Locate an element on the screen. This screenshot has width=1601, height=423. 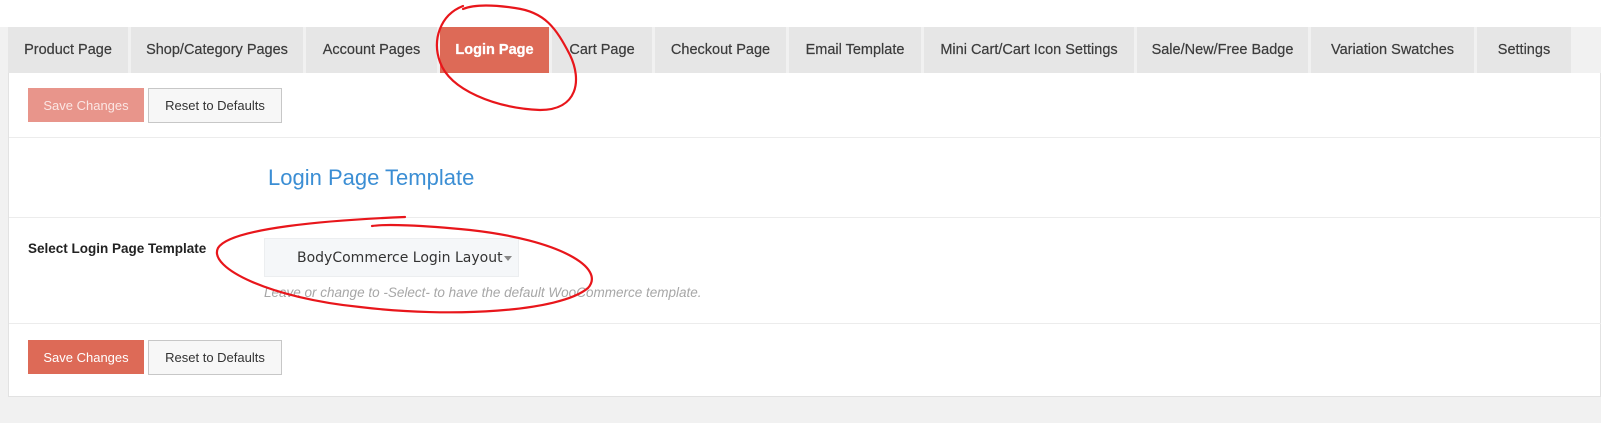
reset-to-defaults-button-top: Reset to Defaults is located at coordinates (215, 105).